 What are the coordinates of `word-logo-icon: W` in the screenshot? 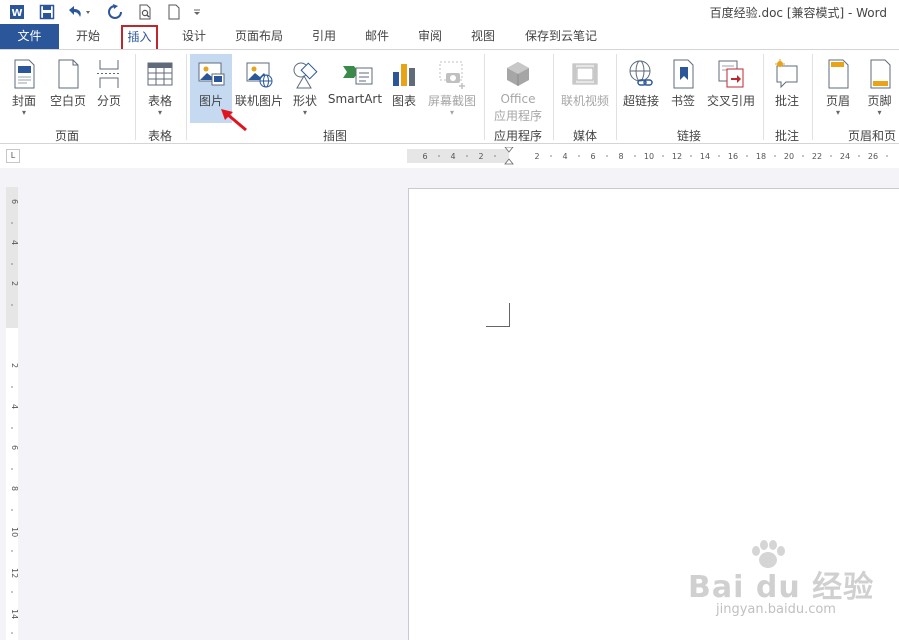 It's located at (17, 12).